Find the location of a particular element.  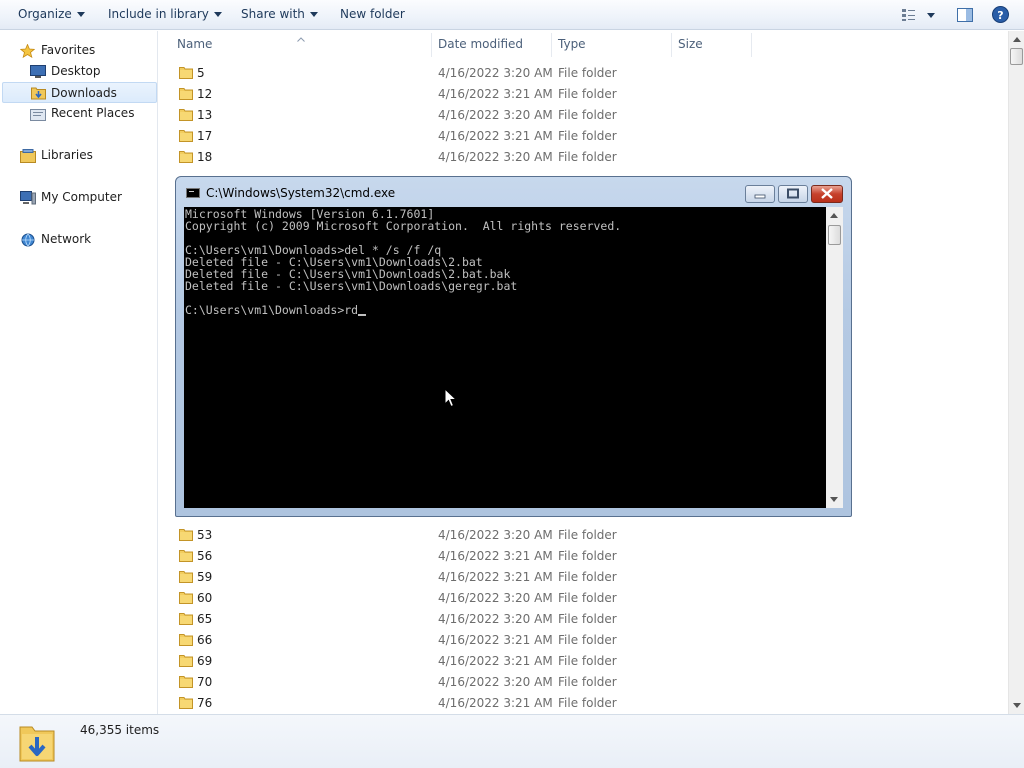

item-count: 46,355 items is located at coordinates (120, 730).